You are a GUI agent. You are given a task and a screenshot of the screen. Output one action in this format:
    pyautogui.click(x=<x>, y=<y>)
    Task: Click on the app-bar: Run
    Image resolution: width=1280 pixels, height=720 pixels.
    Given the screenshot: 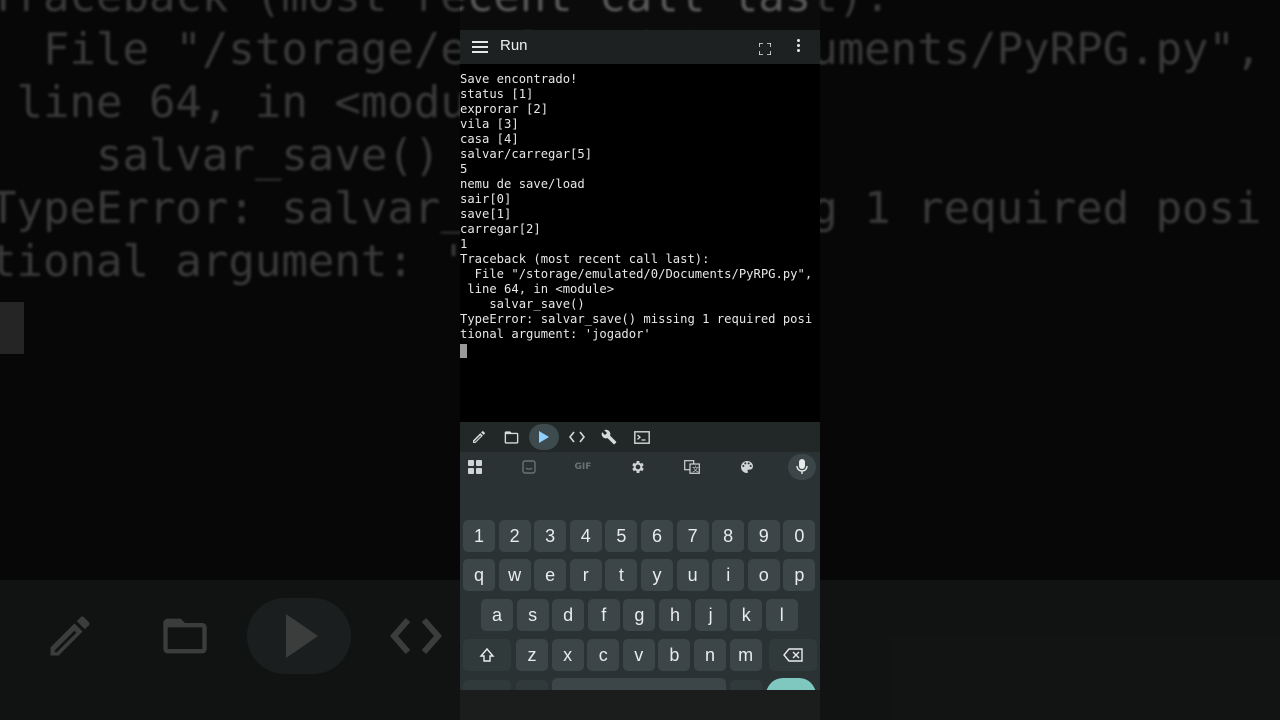 What is the action you would take?
    pyautogui.click(x=640, y=47)
    